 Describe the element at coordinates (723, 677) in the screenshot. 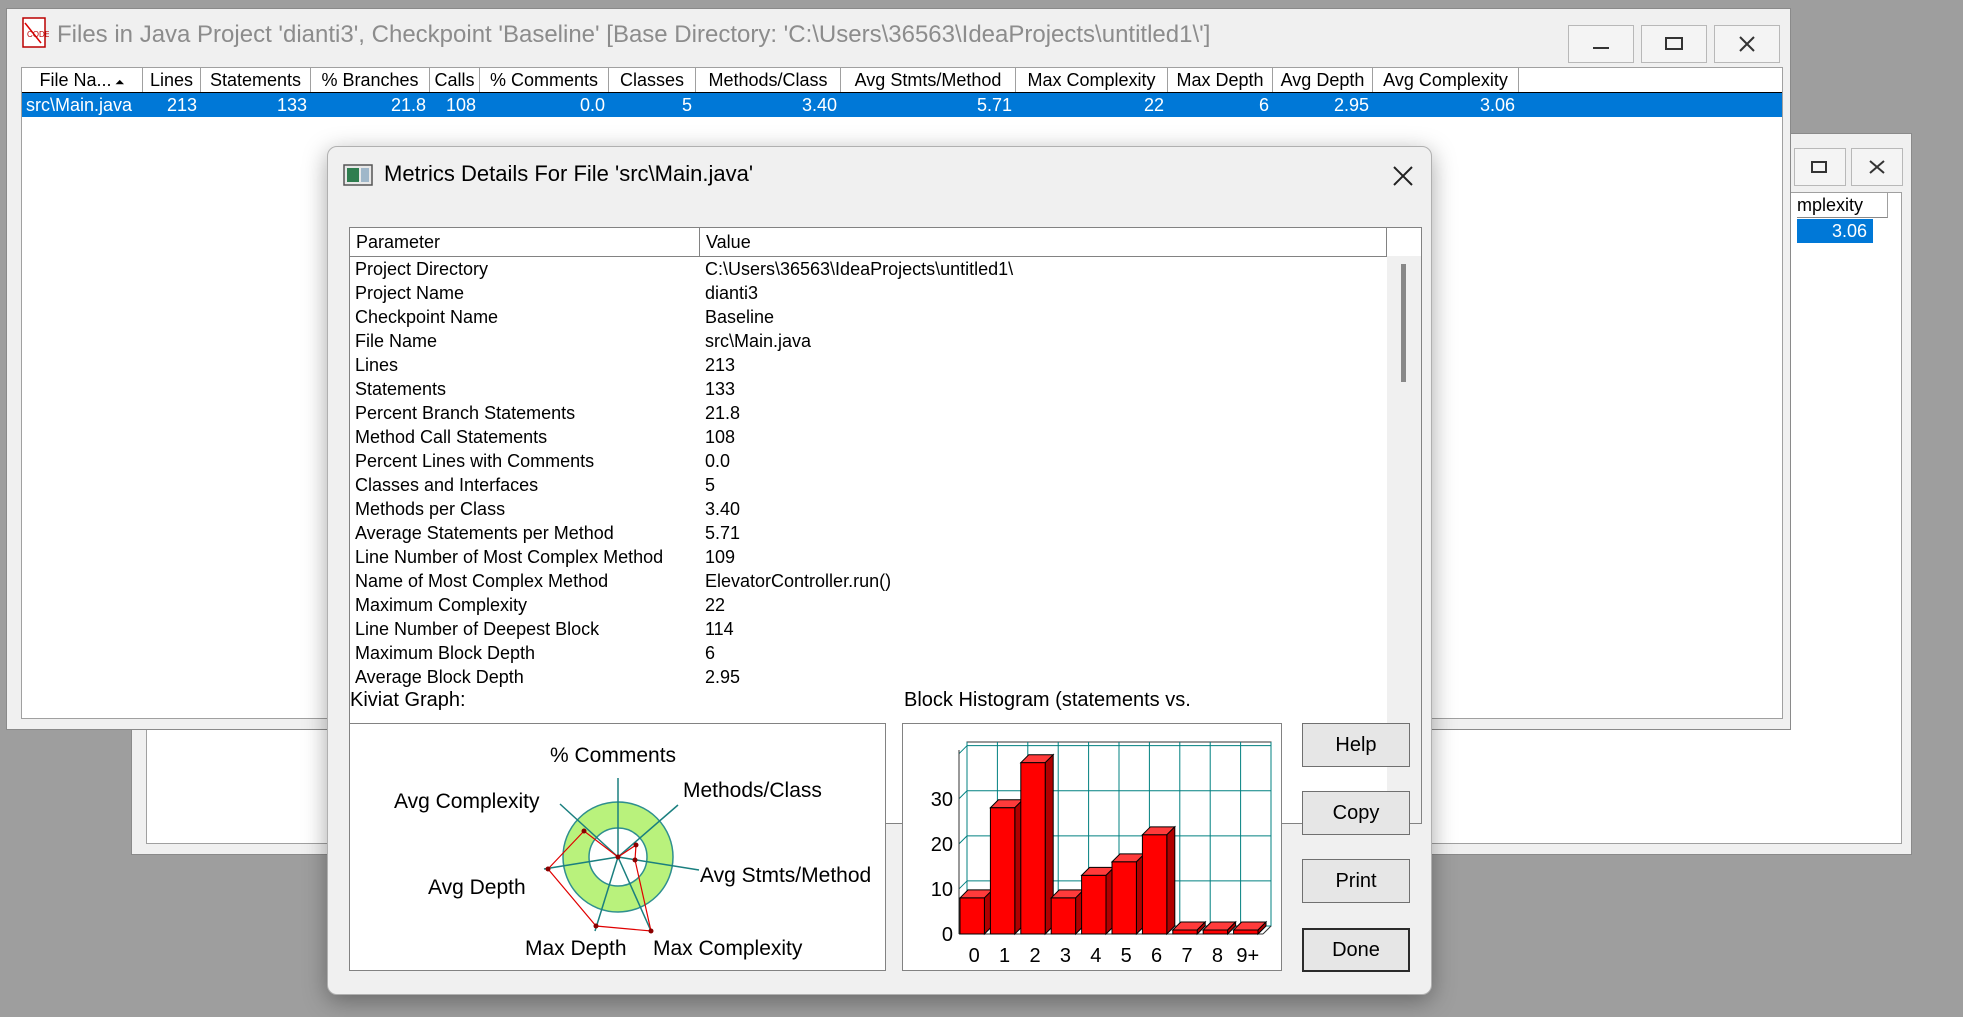

I see `parameter-value: 2.95` at that location.